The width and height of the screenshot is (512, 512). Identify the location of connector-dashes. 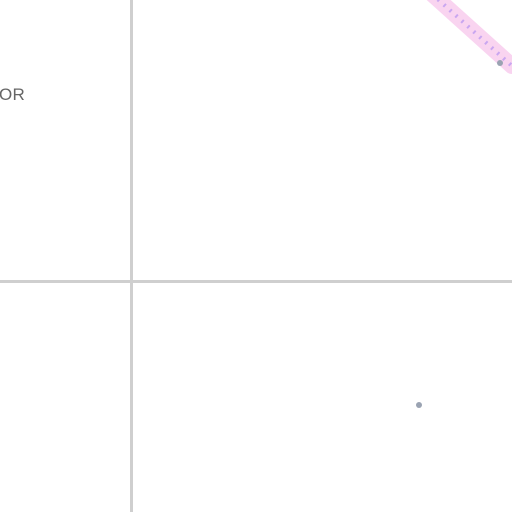
(473, 34).